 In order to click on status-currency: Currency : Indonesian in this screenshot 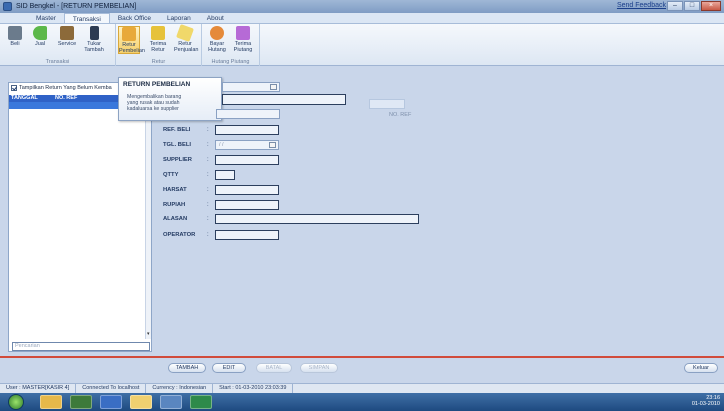, I will do `click(180, 388)`.